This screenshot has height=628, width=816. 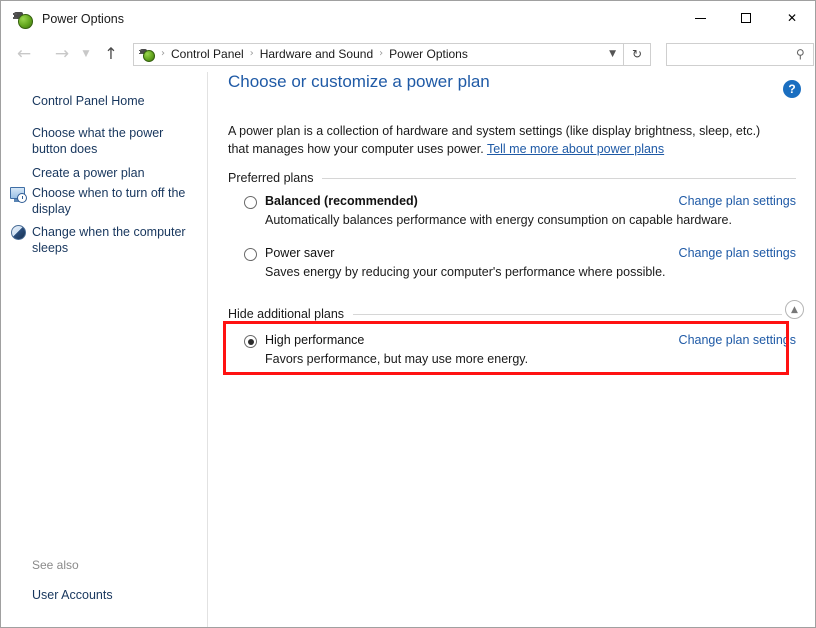 I want to click on tell-me-more-link: Tell me more about power plans, so click(x=575, y=149).